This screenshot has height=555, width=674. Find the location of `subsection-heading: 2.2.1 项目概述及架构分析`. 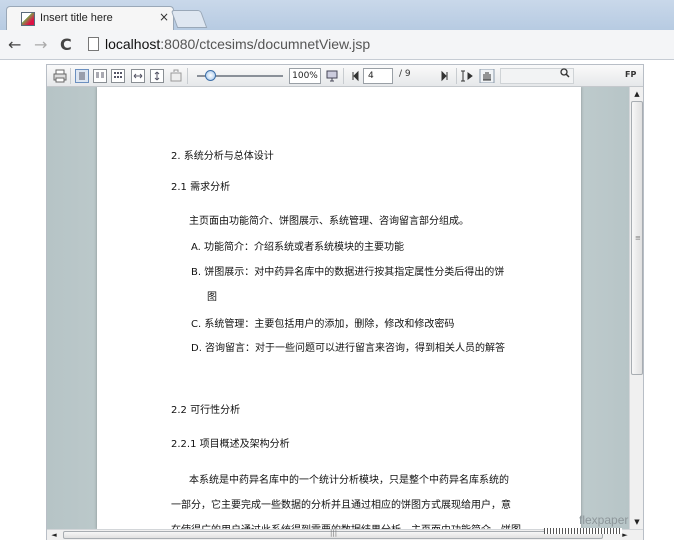

subsection-heading: 2.2.1 项目概述及架构分析 is located at coordinates (230, 444).